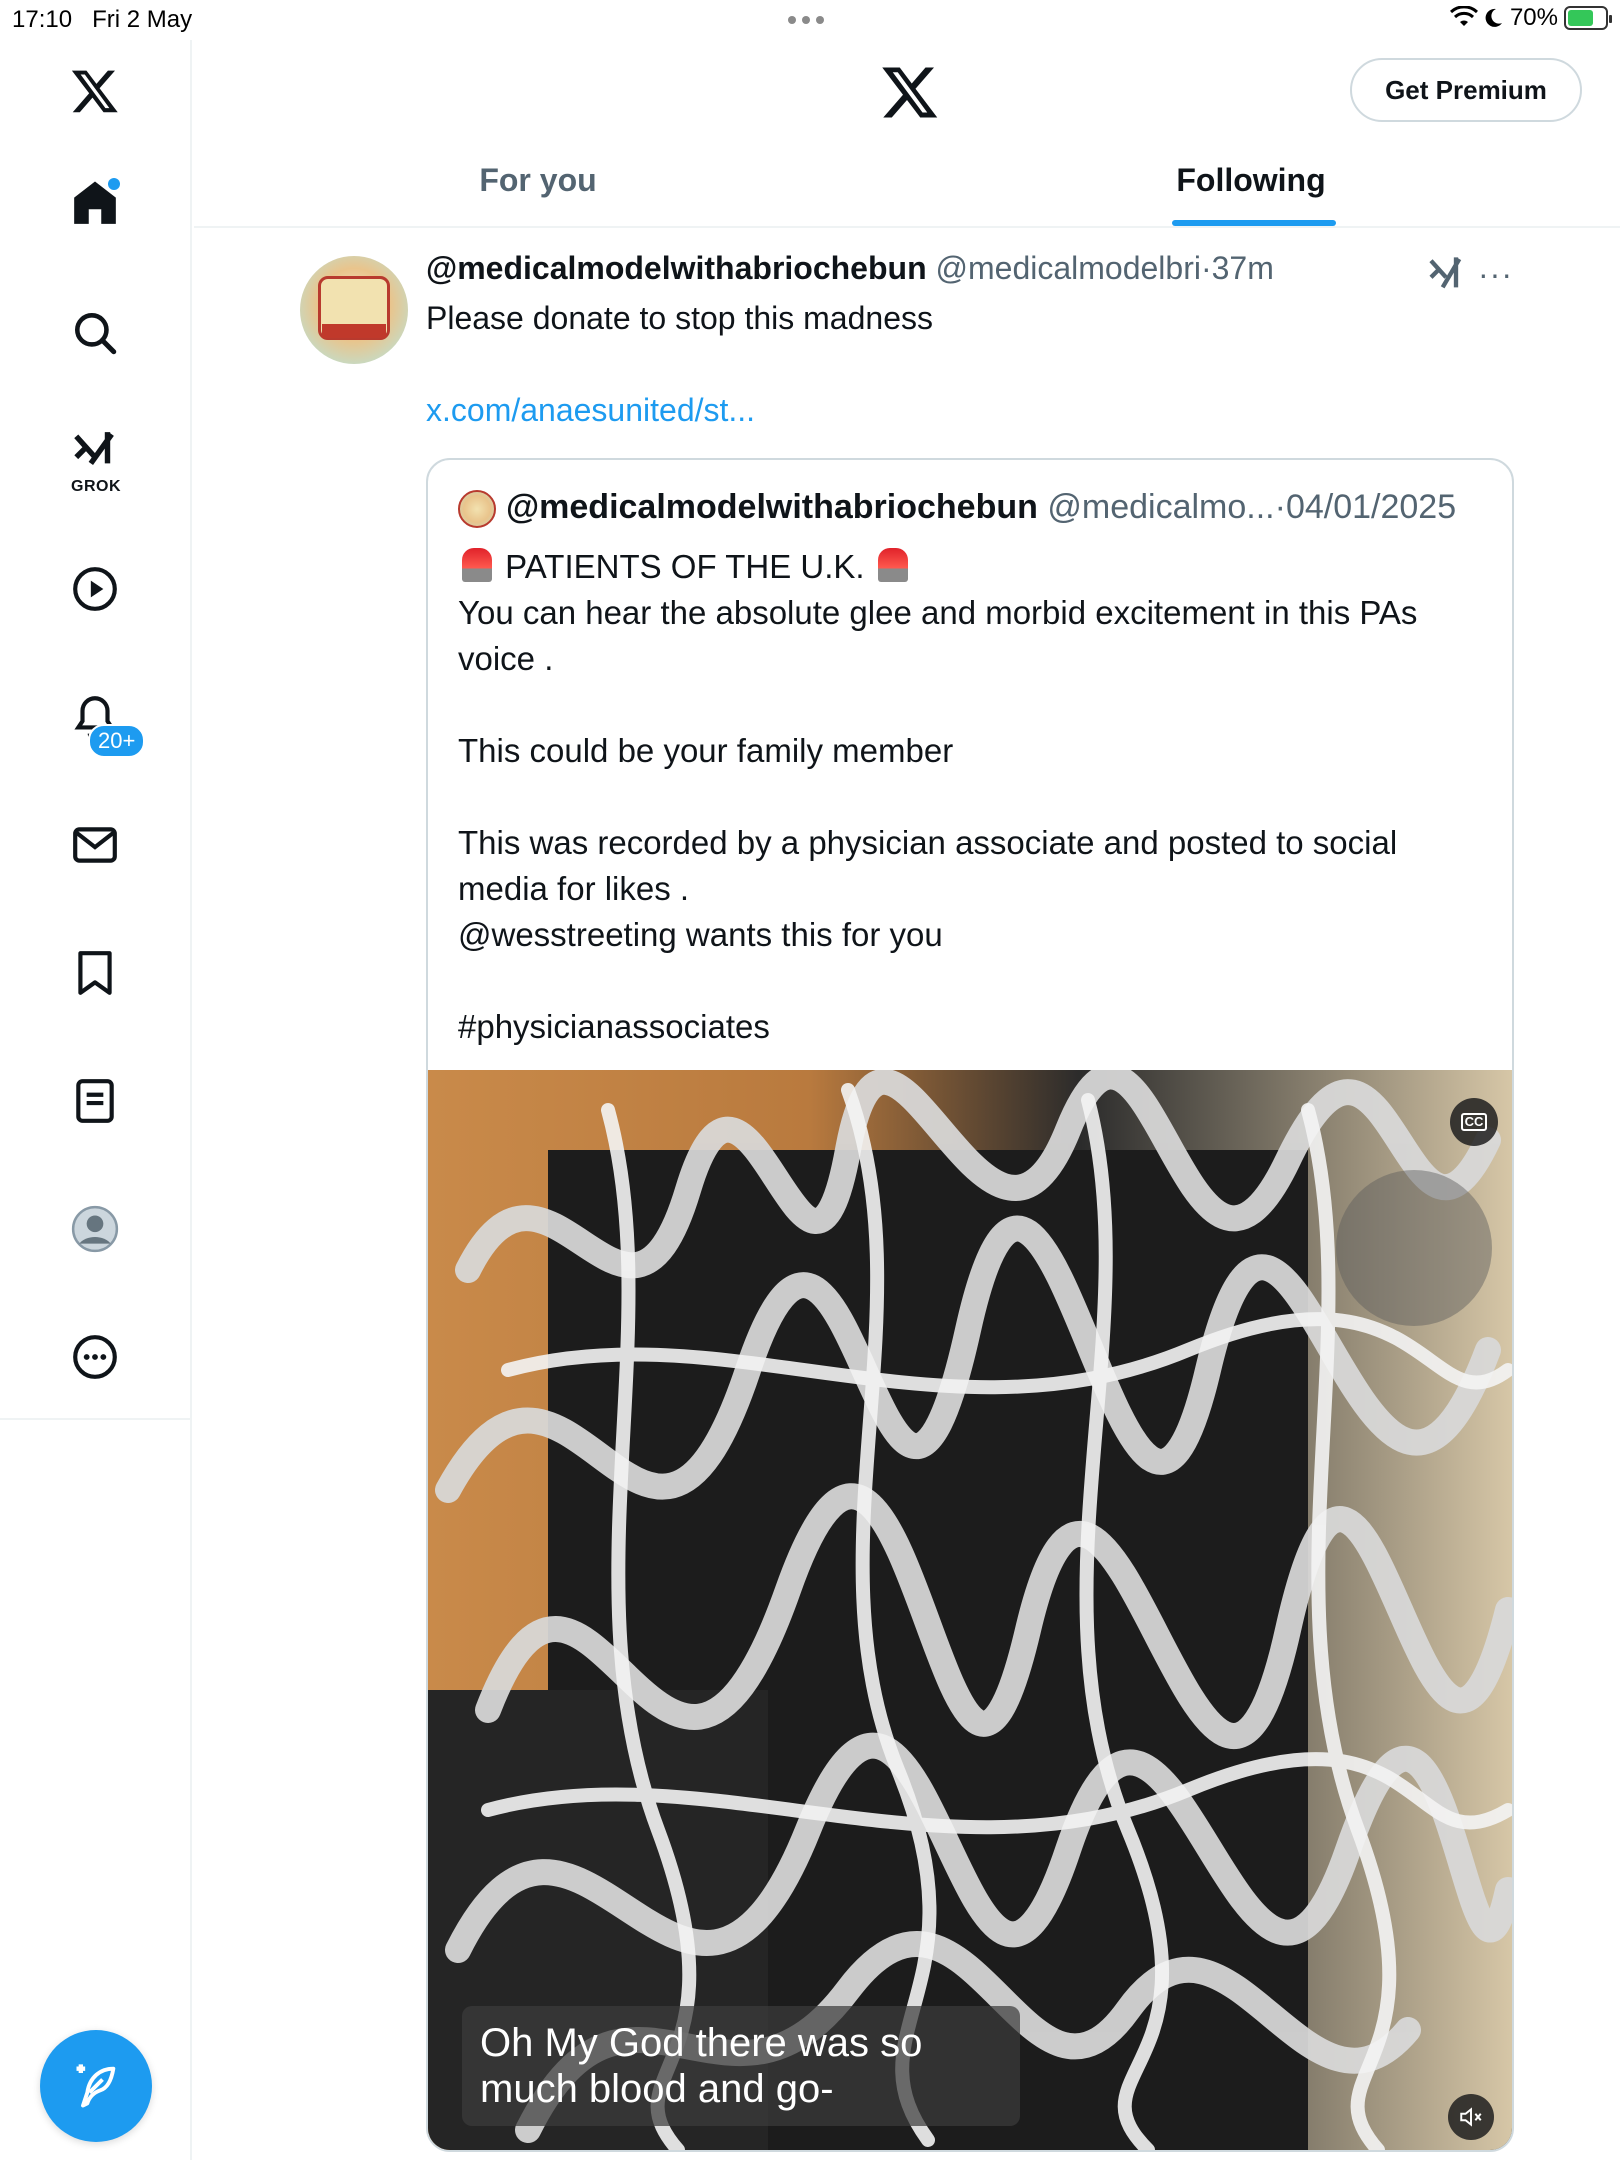  Describe the element at coordinates (538, 184) in the screenshot. I see `tab-for-you: For you` at that location.